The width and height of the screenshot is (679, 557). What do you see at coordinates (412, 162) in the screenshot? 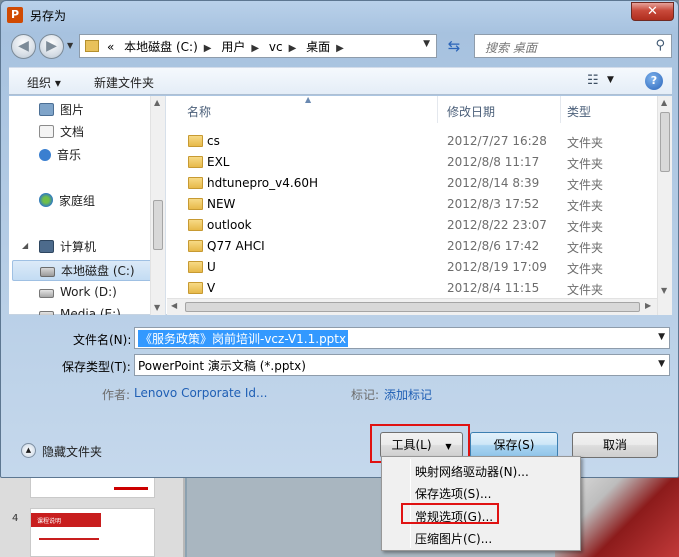
I see `file-row: EXL 2012/8/8 11:17 文件夹` at bounding box center [412, 162].